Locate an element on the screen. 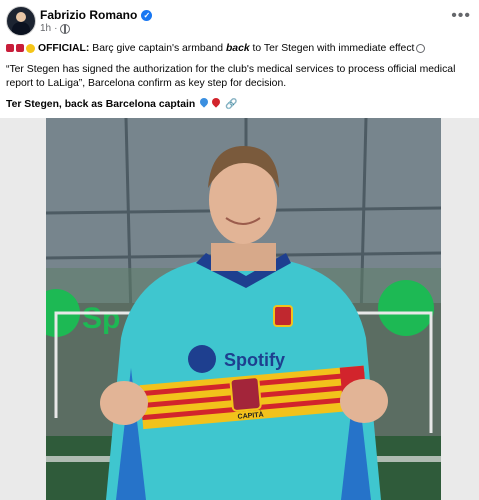 This screenshot has height=500, width=479. post-time: 1h is located at coordinates (45, 28).